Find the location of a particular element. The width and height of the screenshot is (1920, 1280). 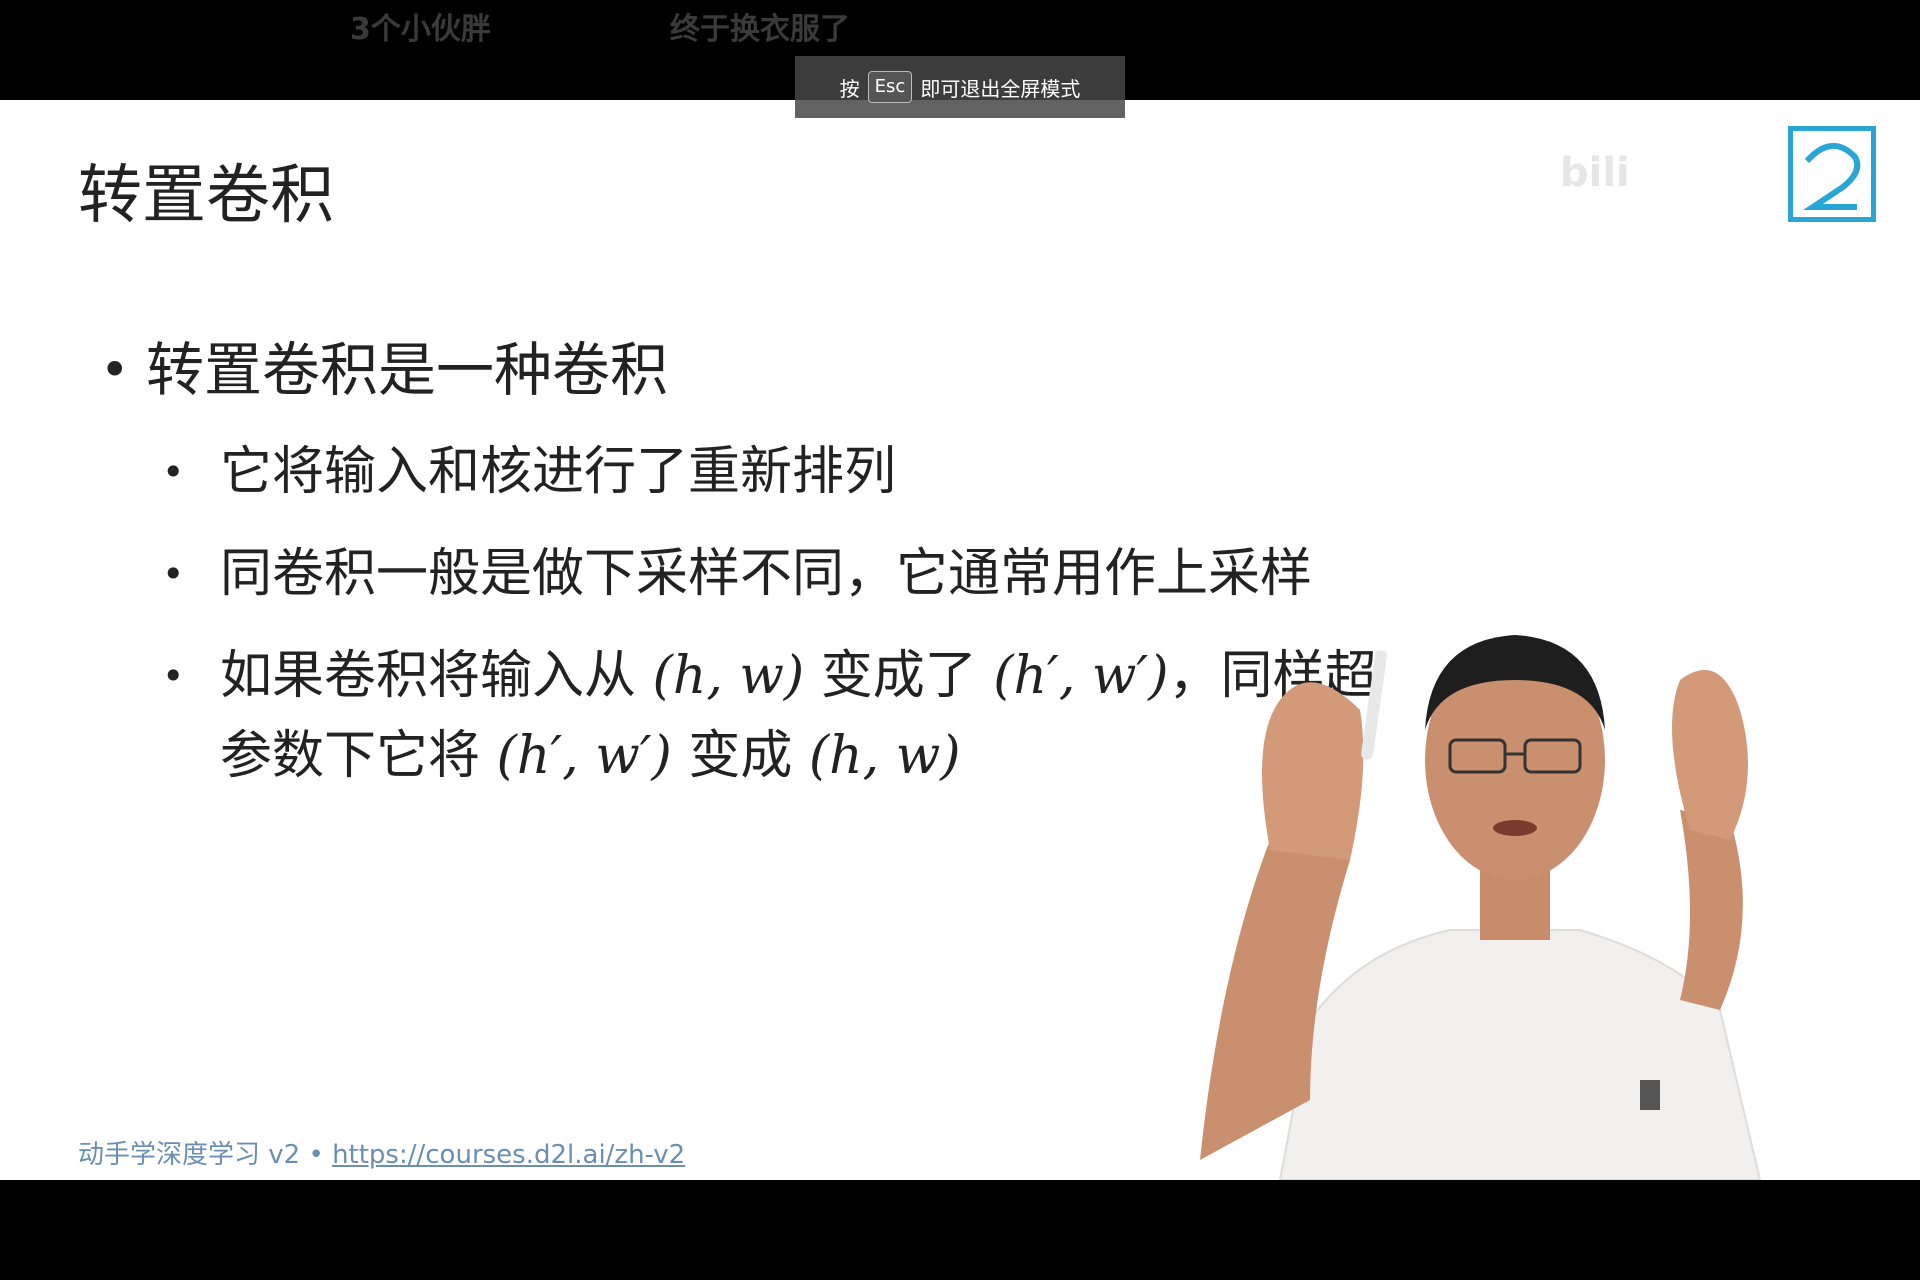

d2l-logo-icon is located at coordinates (1832, 174).